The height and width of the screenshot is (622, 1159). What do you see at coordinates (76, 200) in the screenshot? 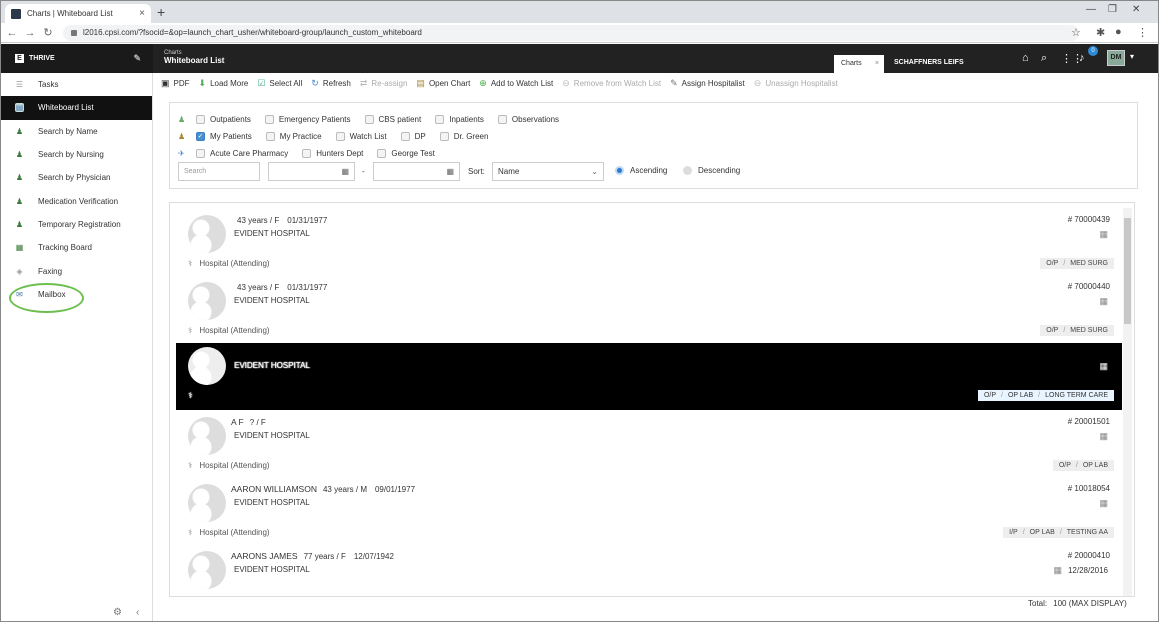
I see `sidebar-item-medication-verification: ♟ Medication Verification` at bounding box center [76, 200].